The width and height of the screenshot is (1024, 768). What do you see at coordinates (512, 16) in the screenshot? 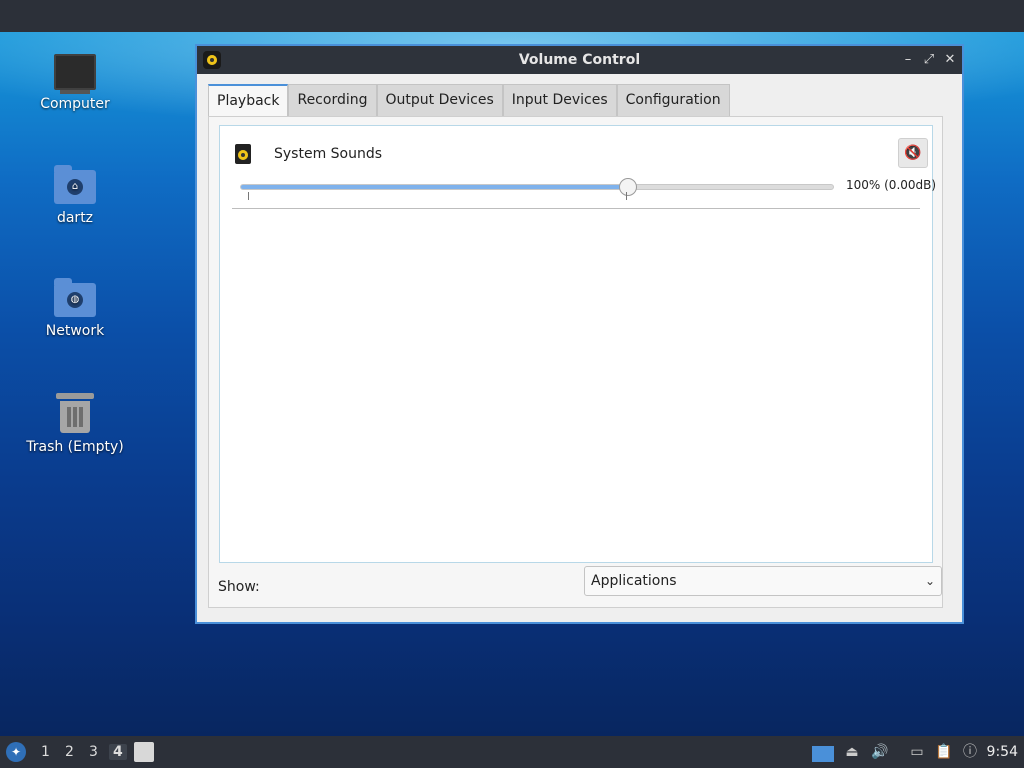
I see `top-panel` at bounding box center [512, 16].